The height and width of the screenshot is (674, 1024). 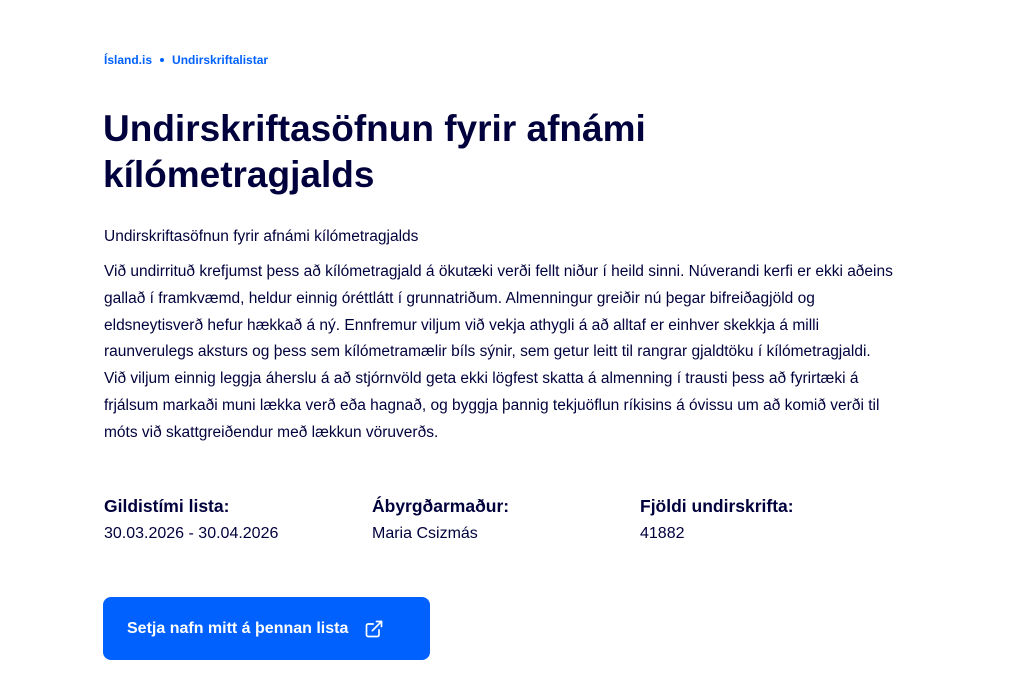 I want to click on sign-list-button-label: Setja nafn mitt á þennan lista, so click(x=238, y=628).